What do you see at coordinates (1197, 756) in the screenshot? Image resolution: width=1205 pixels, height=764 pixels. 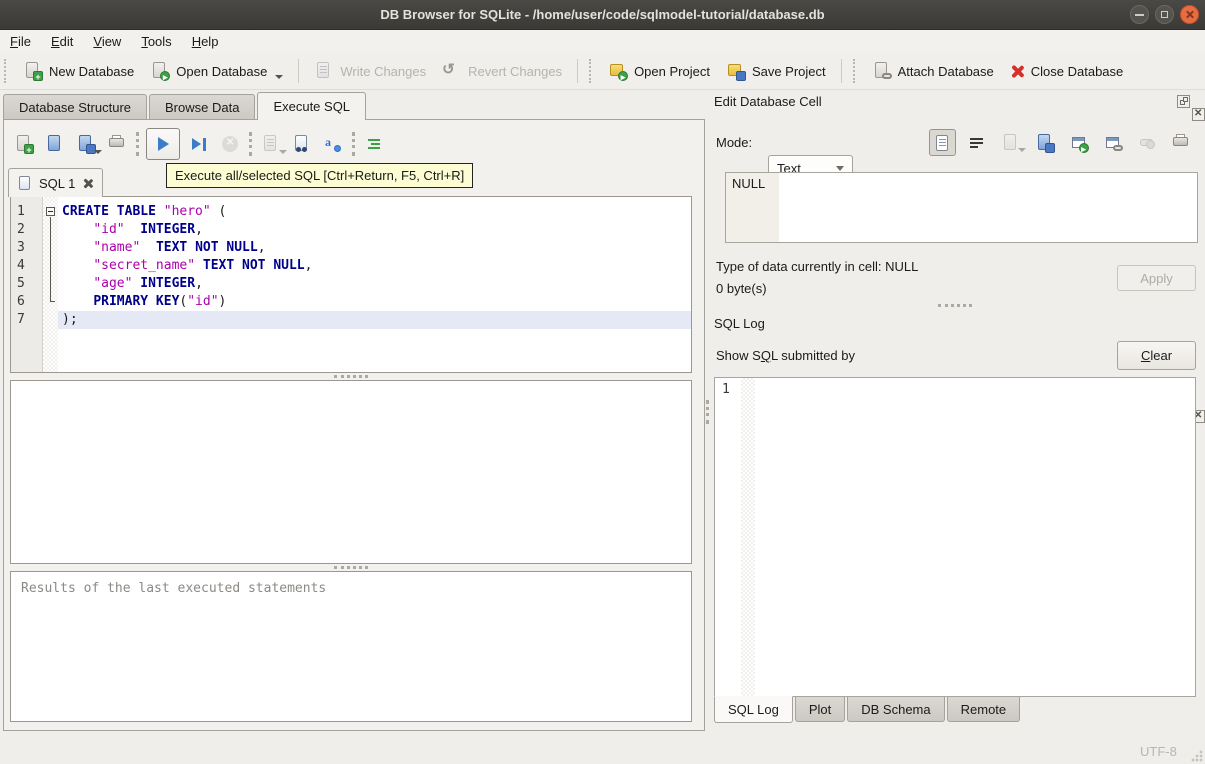 I see `resize-grip` at bounding box center [1197, 756].